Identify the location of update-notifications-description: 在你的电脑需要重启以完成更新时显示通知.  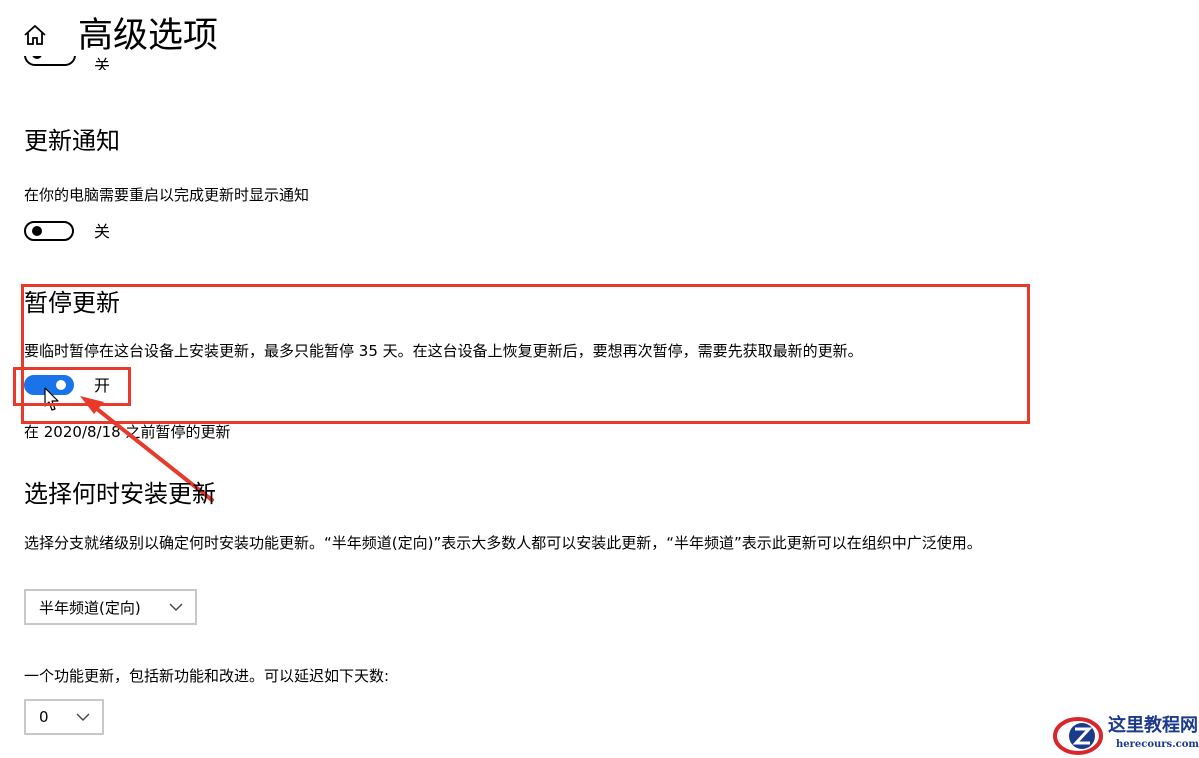
(167, 195).